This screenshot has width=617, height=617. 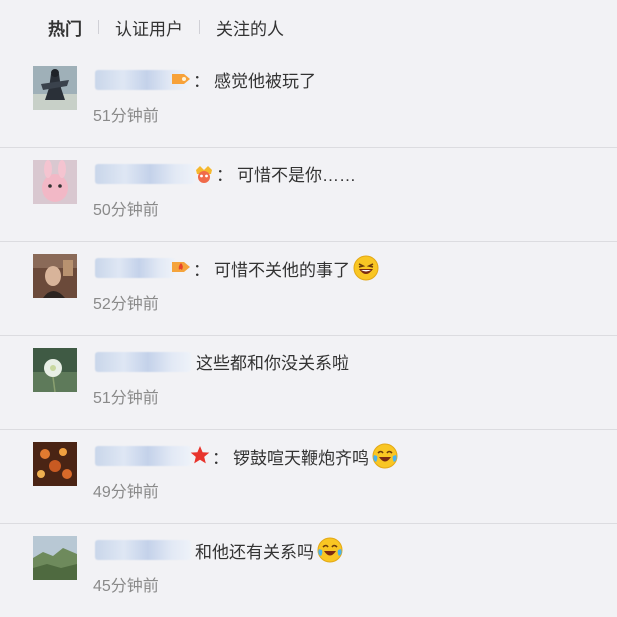 I want to click on comment-timestamp: 45分钟前, so click(x=126, y=586).